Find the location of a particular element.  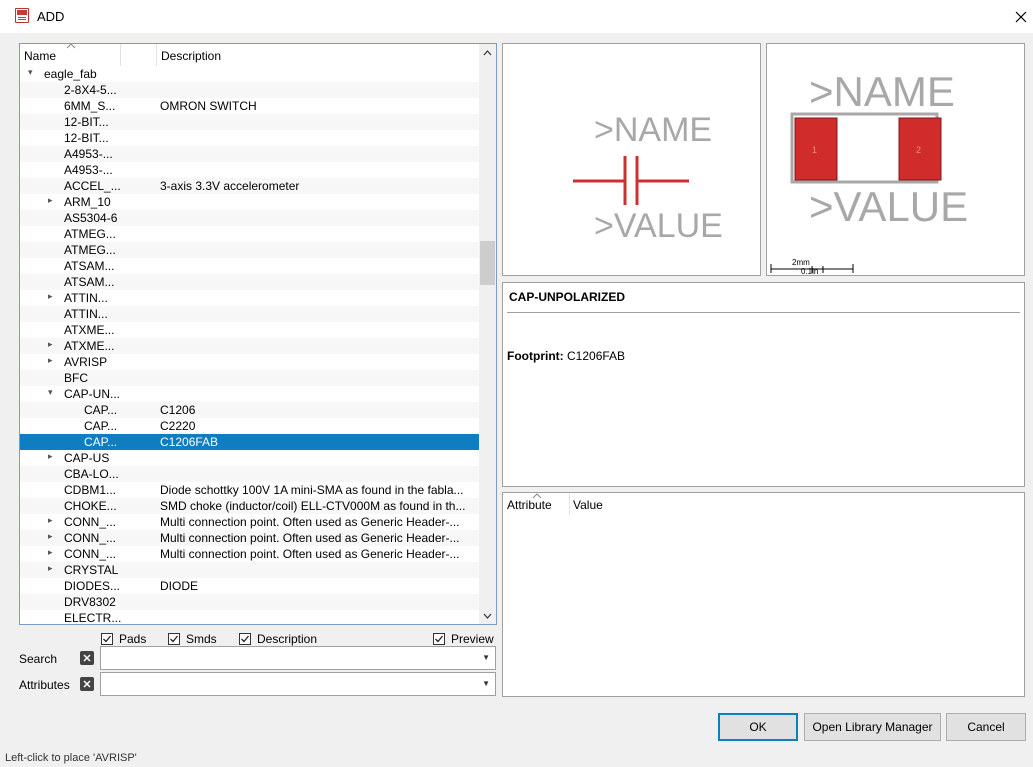

attribute-table: Attribute Value is located at coordinates (763, 594).